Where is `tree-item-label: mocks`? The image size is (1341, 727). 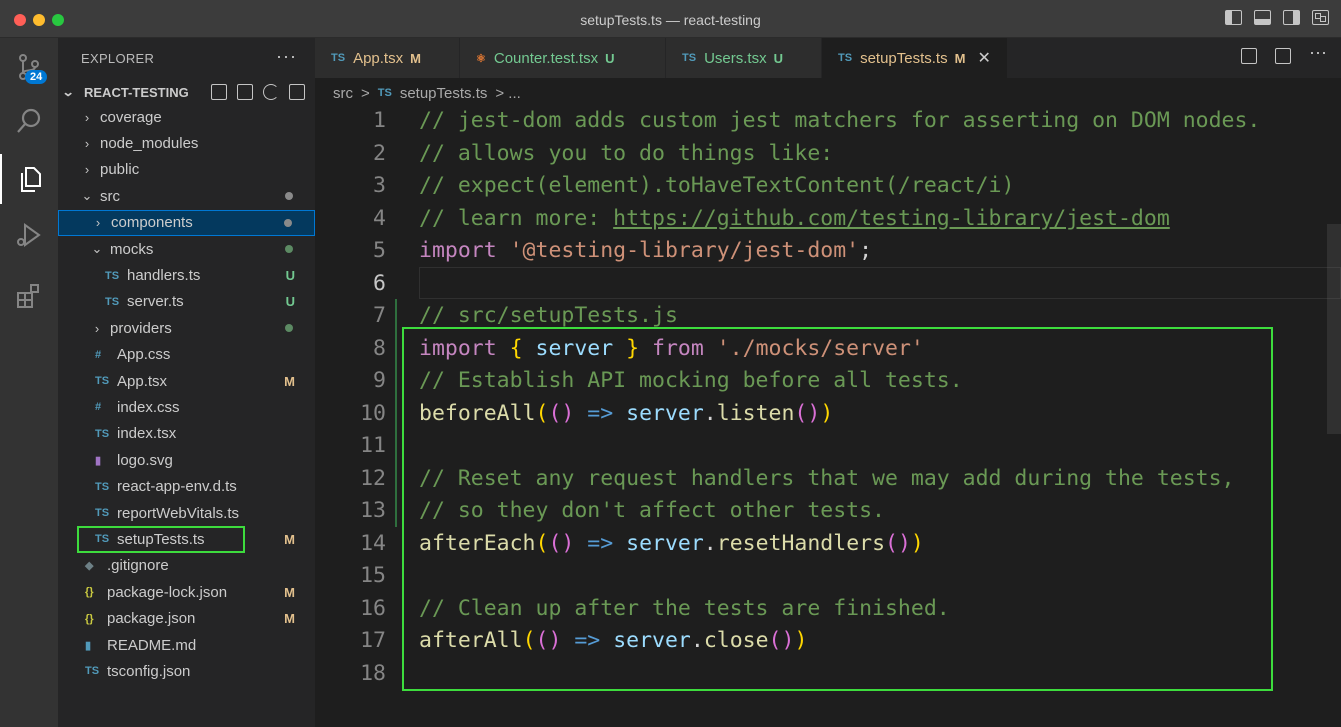 tree-item-label: mocks is located at coordinates (132, 249).